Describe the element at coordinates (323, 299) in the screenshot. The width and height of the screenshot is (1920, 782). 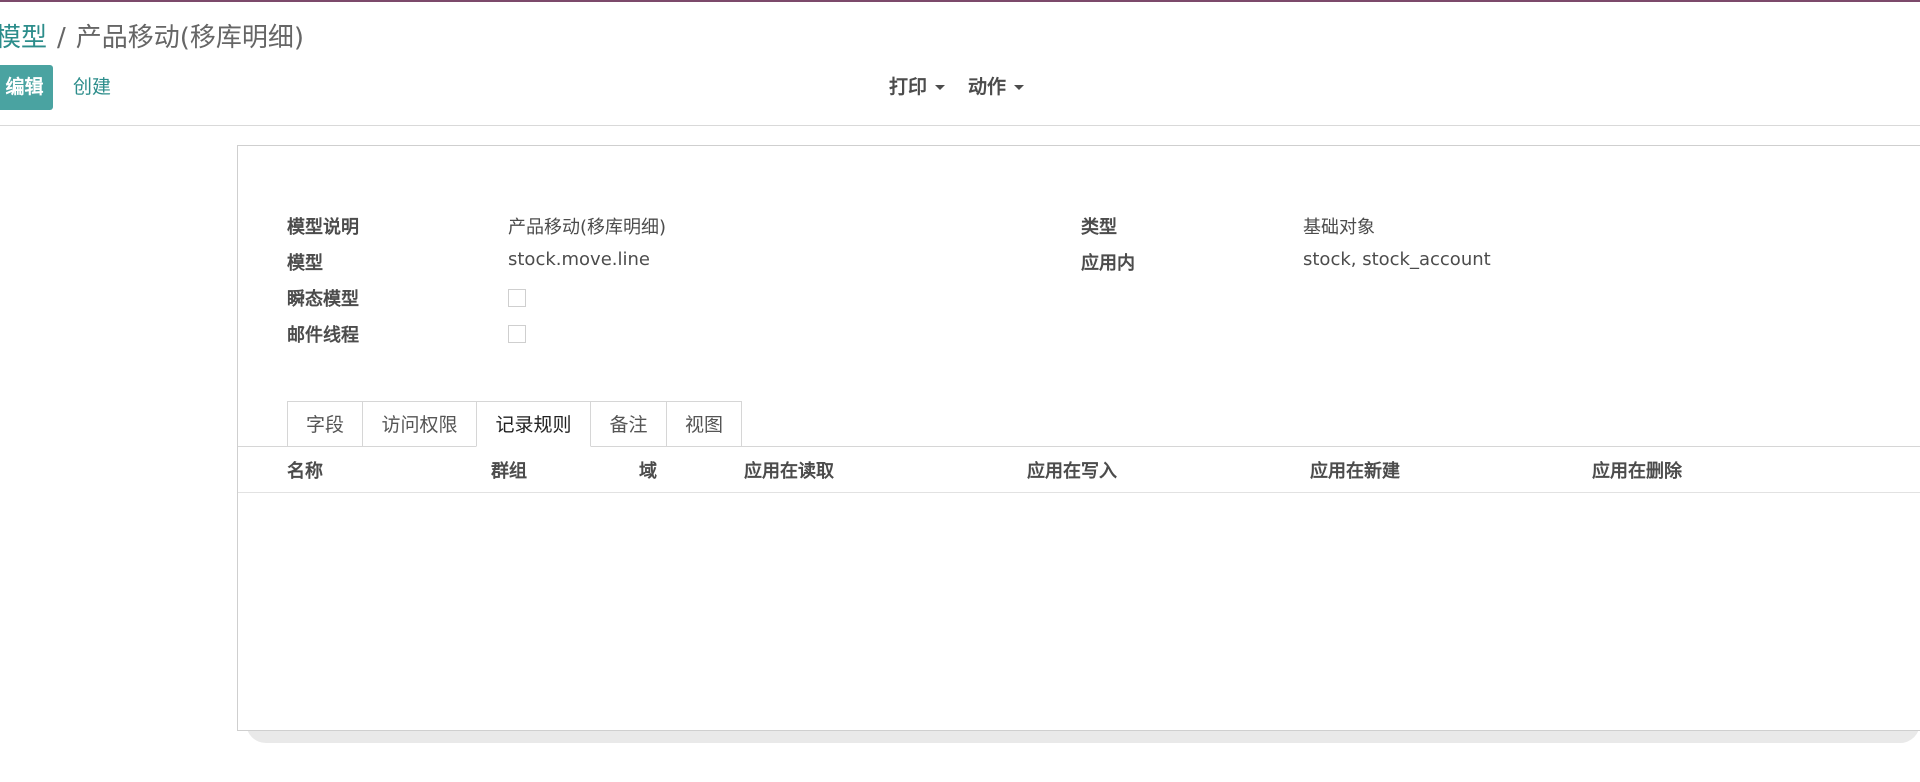
I see `field-label-transient-model: 瞬态模型` at that location.